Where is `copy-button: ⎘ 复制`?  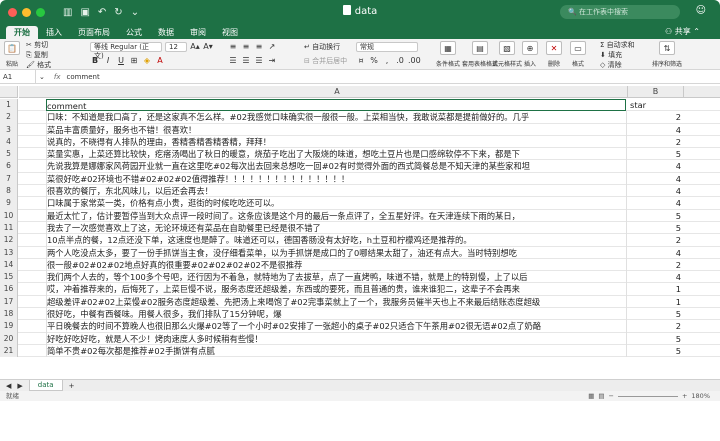 copy-button: ⎘ 复制 is located at coordinates (37, 55).